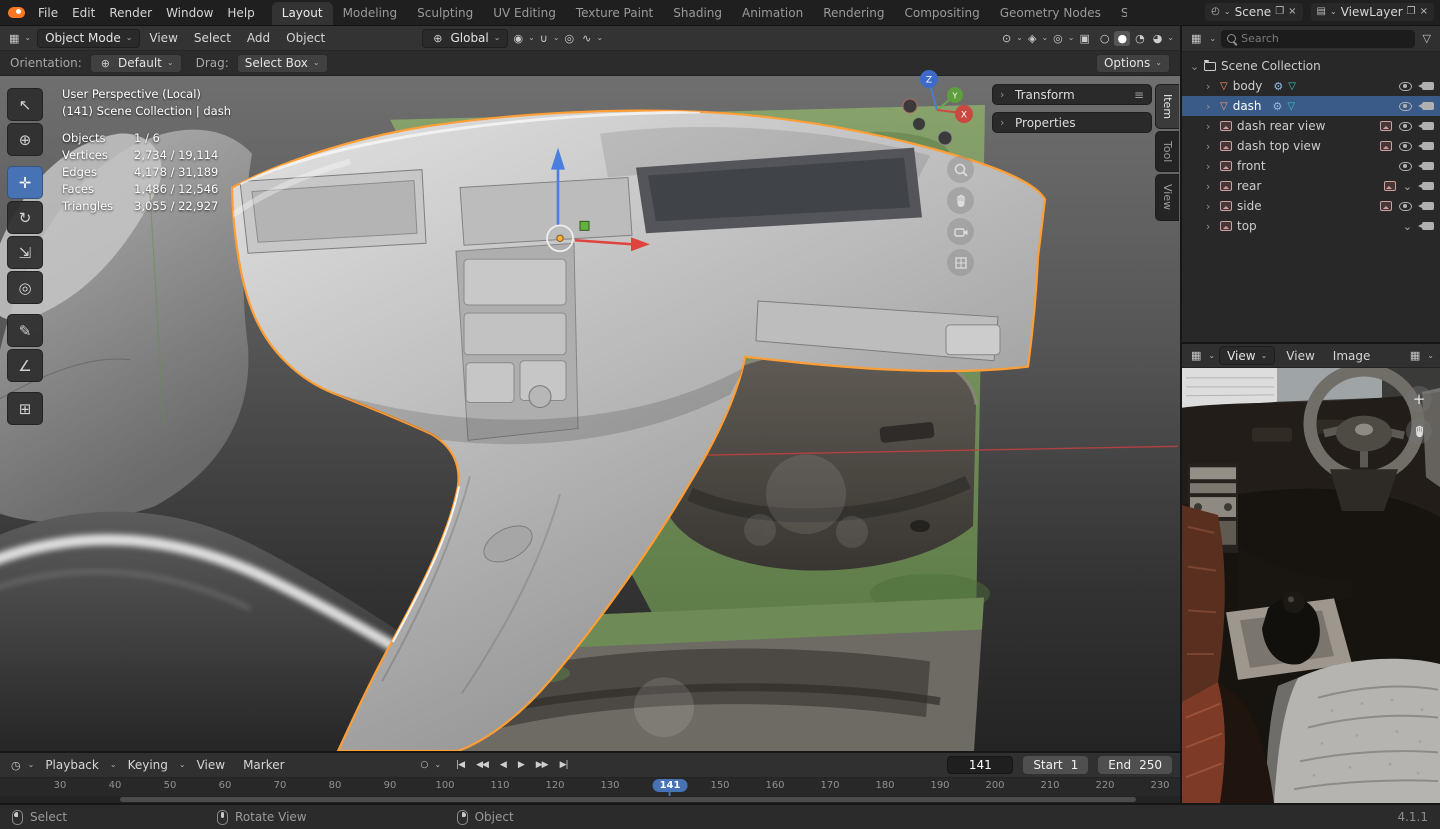 The width and height of the screenshot is (1440, 829). Describe the element at coordinates (1427, 38) in the screenshot. I see `filter-funnel-icon: ▽` at that location.